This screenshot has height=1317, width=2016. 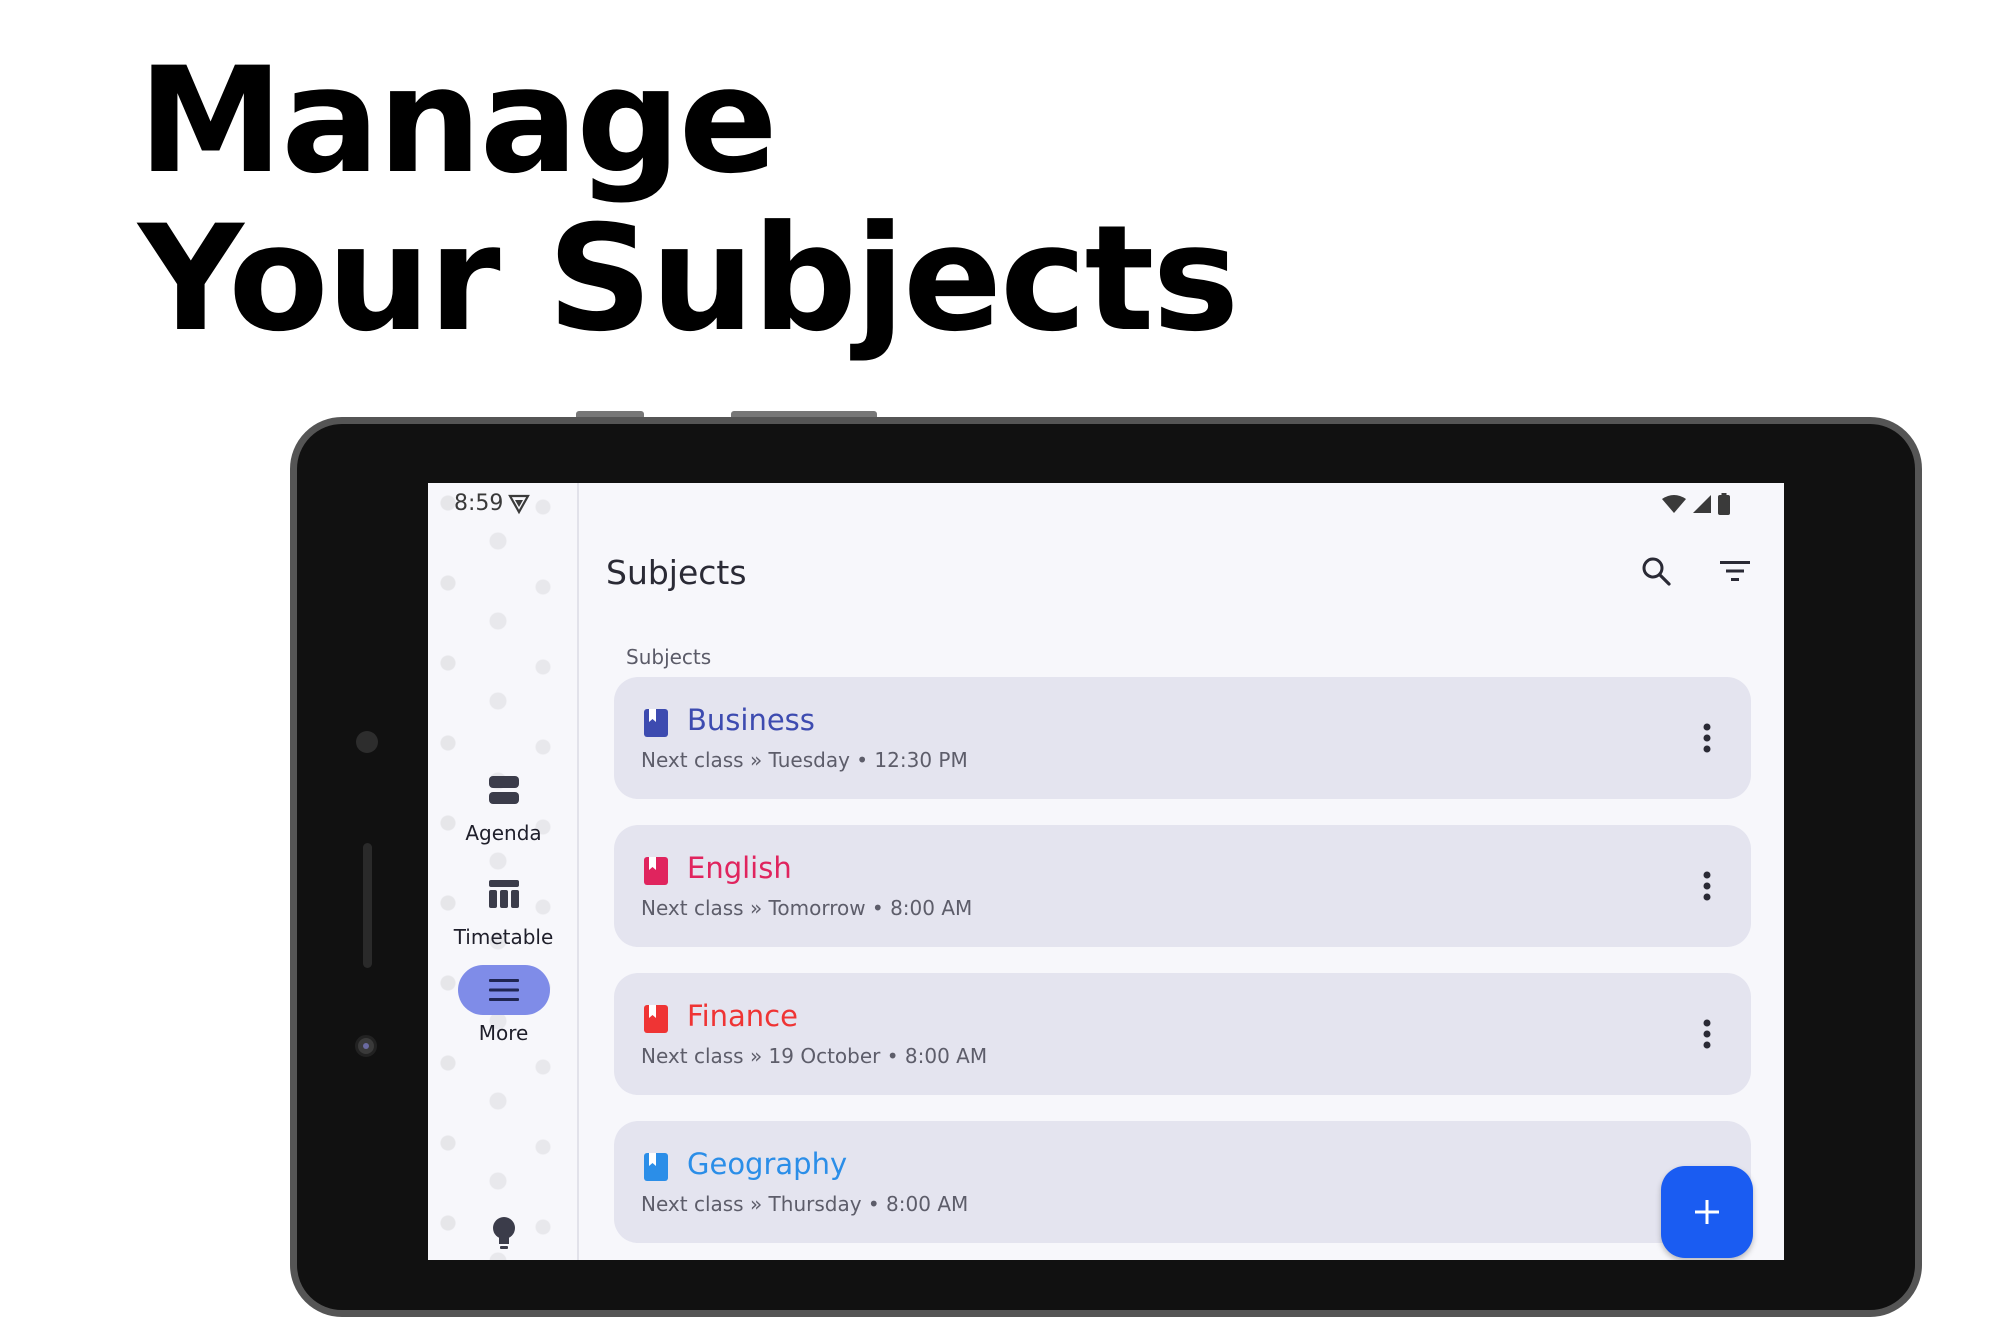 What do you see at coordinates (503, 937) in the screenshot?
I see `rail-item-label: Timetable` at bounding box center [503, 937].